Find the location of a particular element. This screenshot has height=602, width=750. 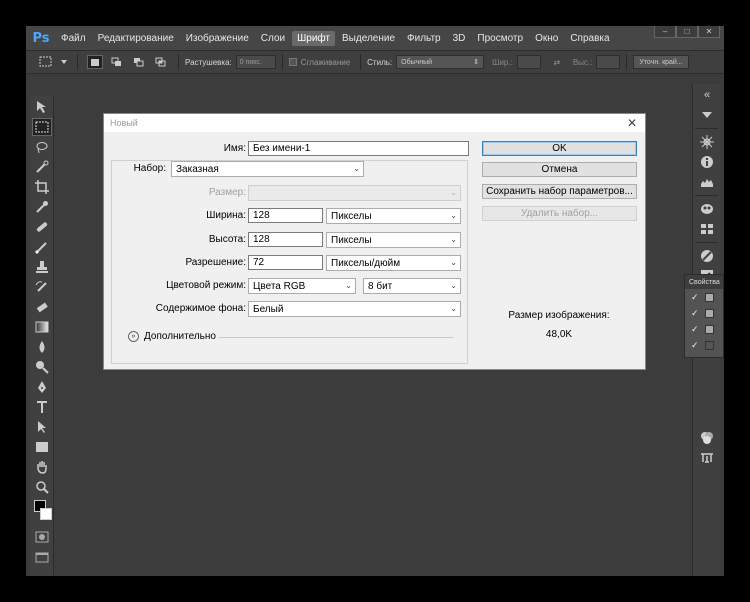

pen-tool-icon is located at coordinates (42, 387).